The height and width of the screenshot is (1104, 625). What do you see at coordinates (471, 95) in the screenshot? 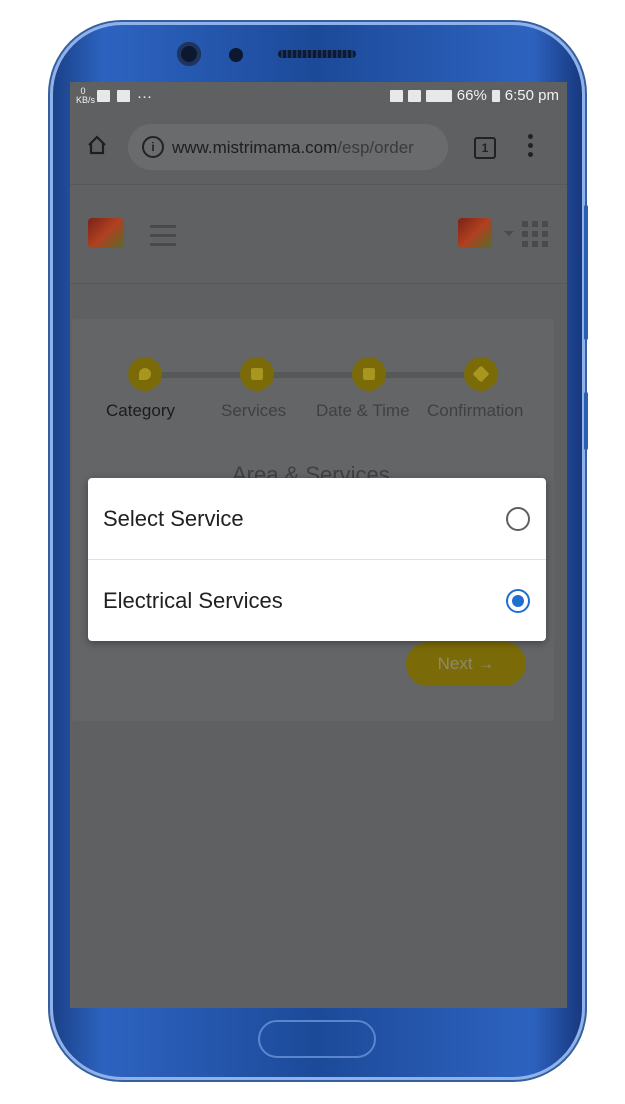
I see `battery-percent: 66%` at bounding box center [471, 95].